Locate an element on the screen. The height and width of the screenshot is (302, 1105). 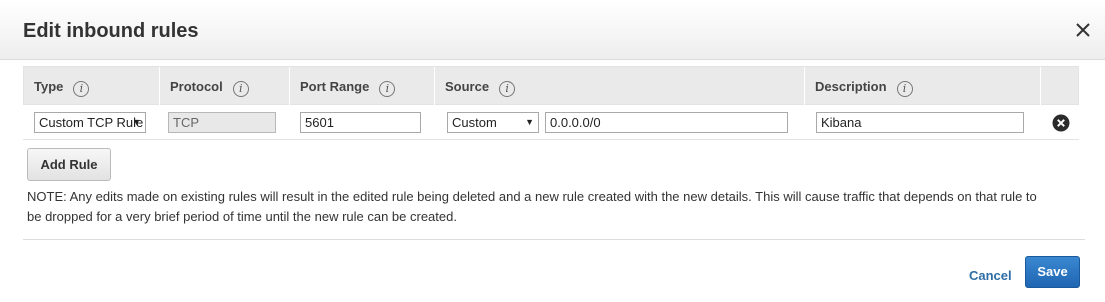
close-icon is located at coordinates (1083, 30).